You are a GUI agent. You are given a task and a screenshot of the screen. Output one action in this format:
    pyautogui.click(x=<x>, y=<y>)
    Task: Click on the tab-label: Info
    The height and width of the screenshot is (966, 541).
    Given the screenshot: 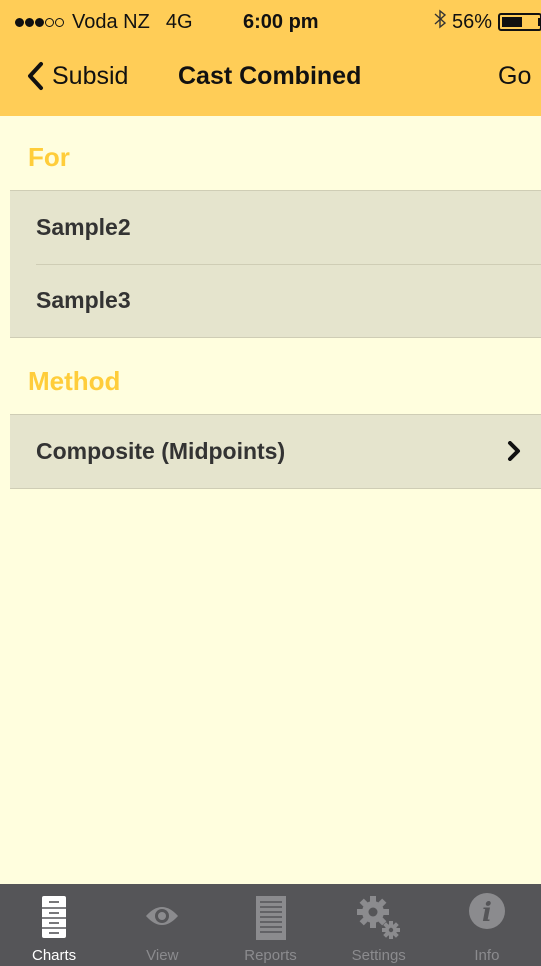 What is the action you would take?
    pyautogui.click(x=487, y=955)
    